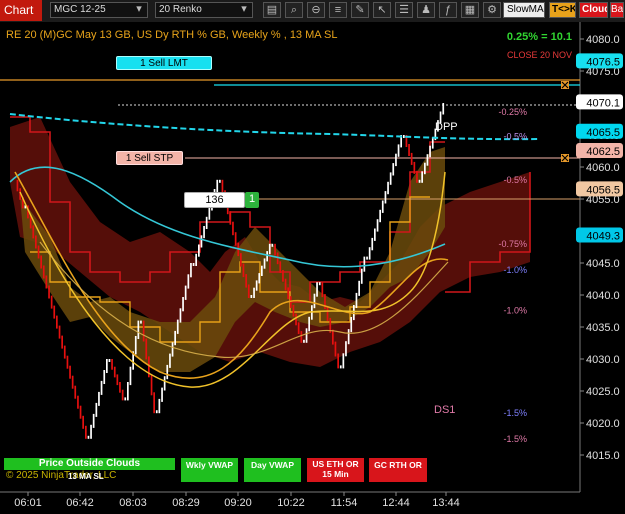 The height and width of the screenshot is (514, 625). Describe the element at coordinates (515, 413) in the screenshot. I see `percent-level-label: -1.5%` at that location.